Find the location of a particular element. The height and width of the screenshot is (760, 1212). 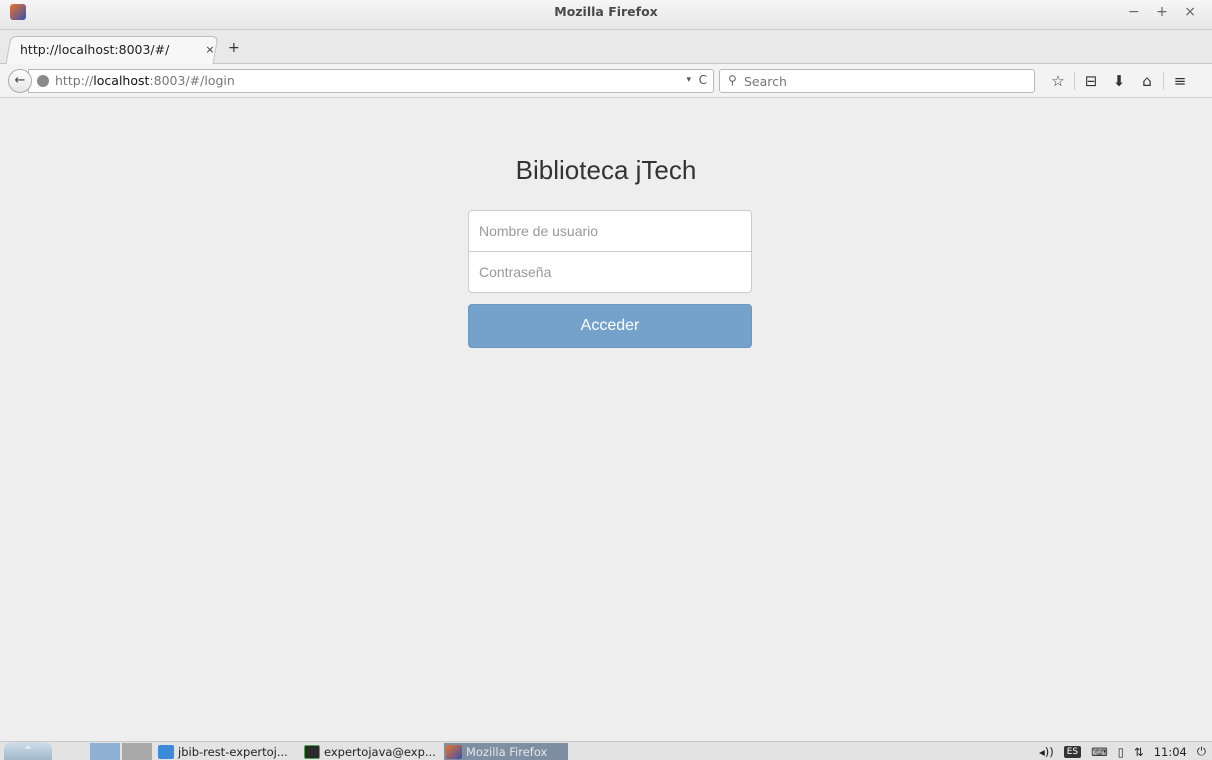

new-tab-button: + is located at coordinates (234, 48).